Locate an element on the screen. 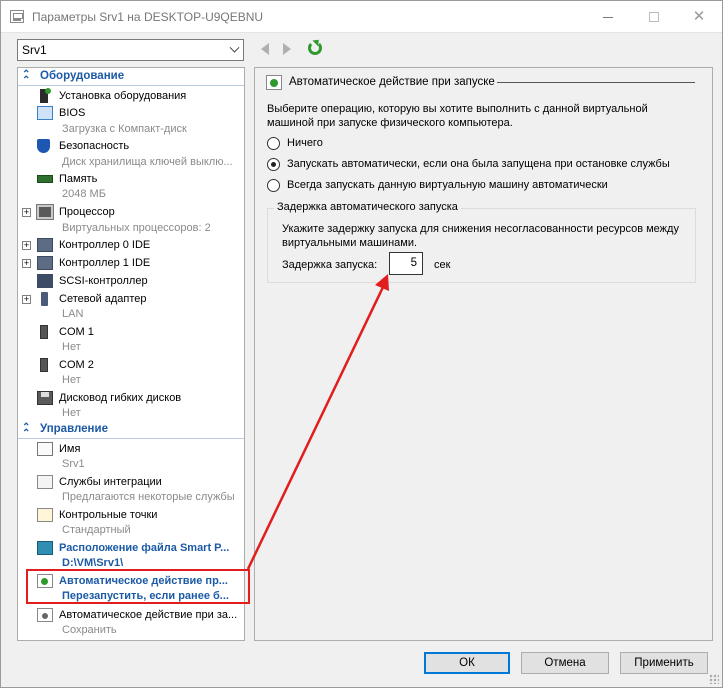 The image size is (723, 688). tree-item-ide0: + Контроллер 0 IDE is located at coordinates (131, 245).